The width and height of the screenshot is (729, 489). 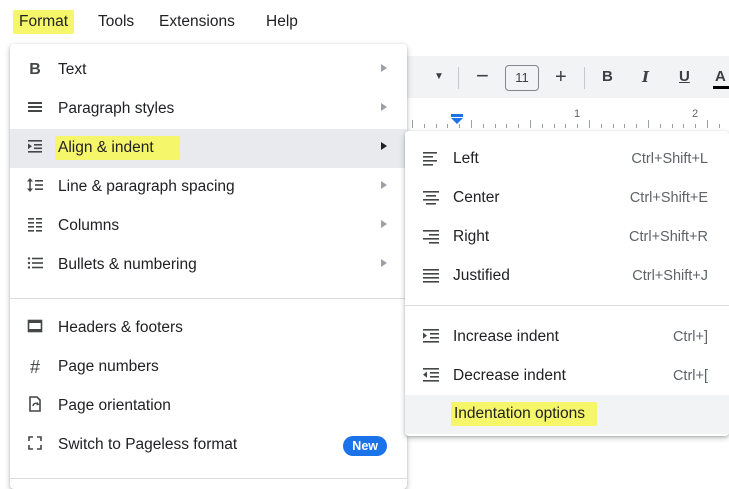 What do you see at coordinates (567, 375) in the screenshot?
I see `submenu-item-decrease-indent: Decrease indent Ctrl+[` at bounding box center [567, 375].